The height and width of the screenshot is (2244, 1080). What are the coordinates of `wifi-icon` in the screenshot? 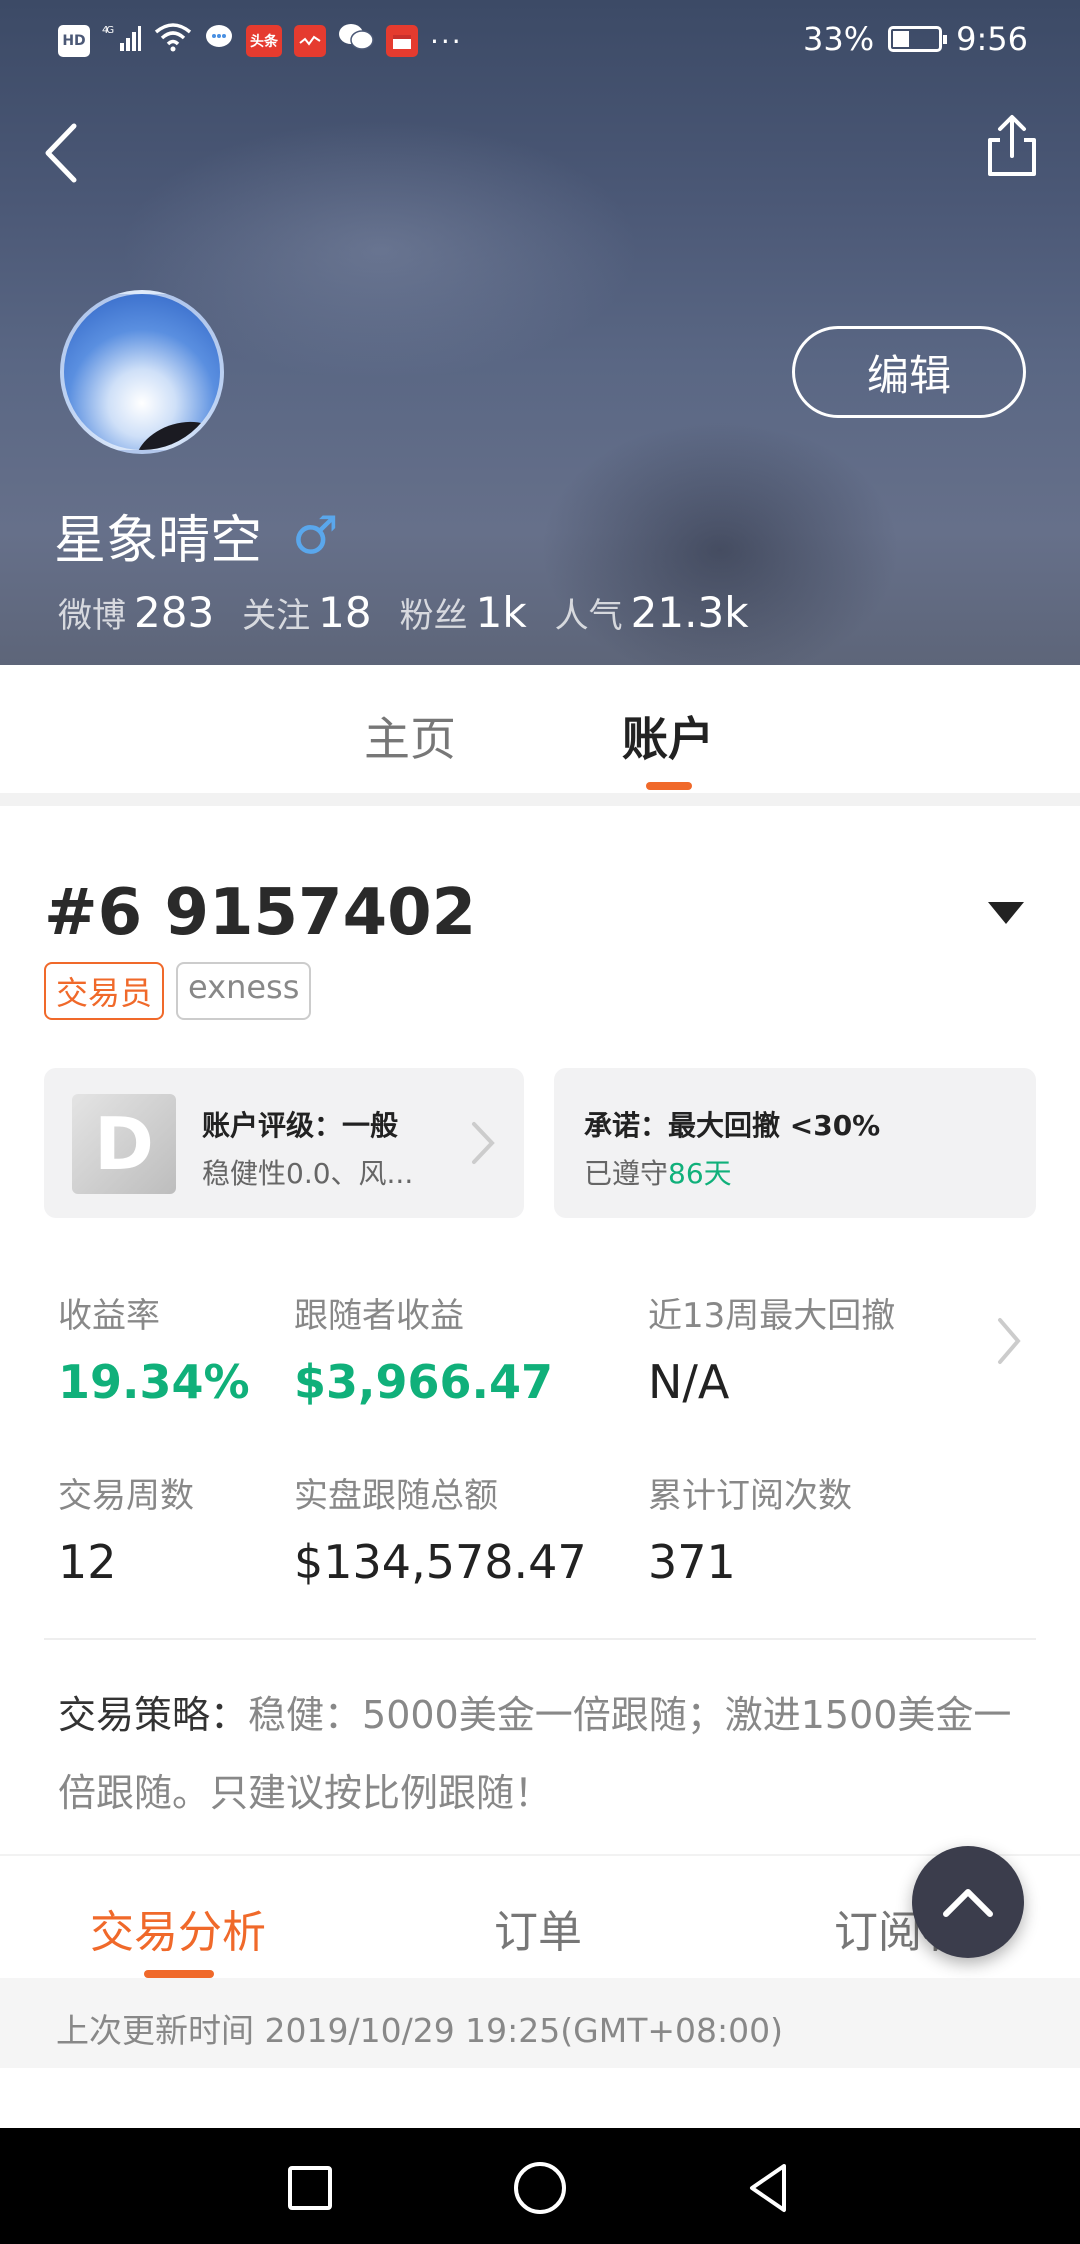 It's located at (173, 41).